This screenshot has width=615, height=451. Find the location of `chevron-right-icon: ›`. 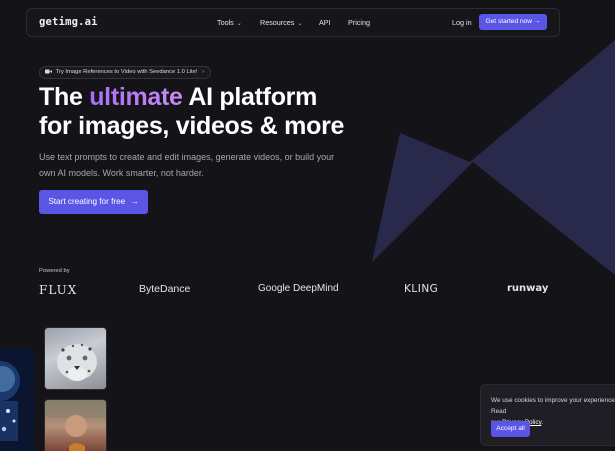

chevron-right-icon: › is located at coordinates (203, 72).